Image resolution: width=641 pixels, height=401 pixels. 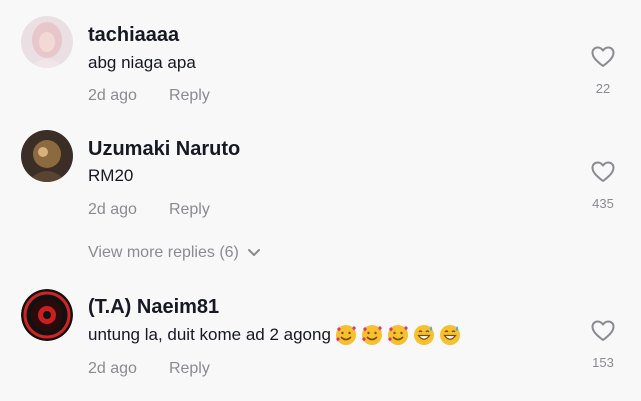 I want to click on view-more-replies-label: View more replies (6), so click(x=163, y=252).